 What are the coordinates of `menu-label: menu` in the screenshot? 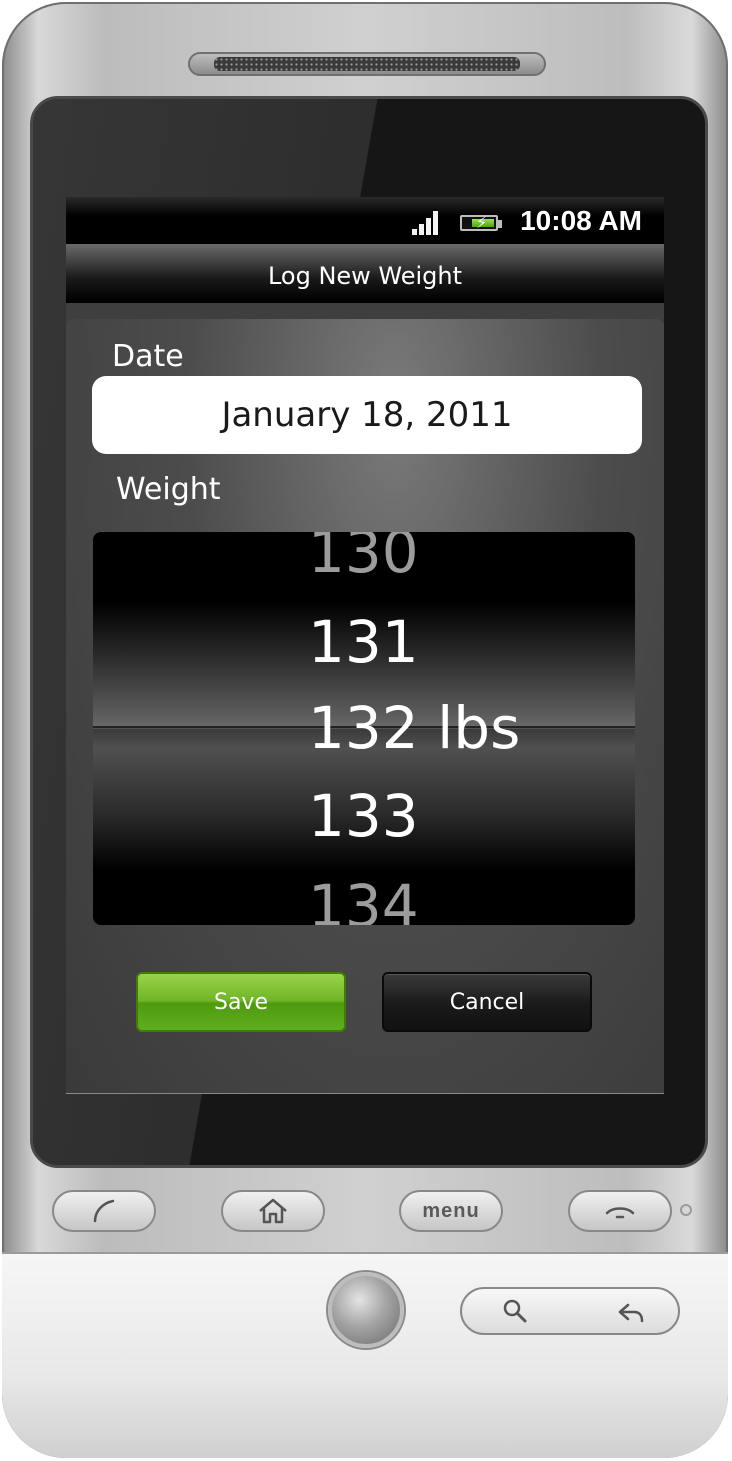 It's located at (451, 1210).